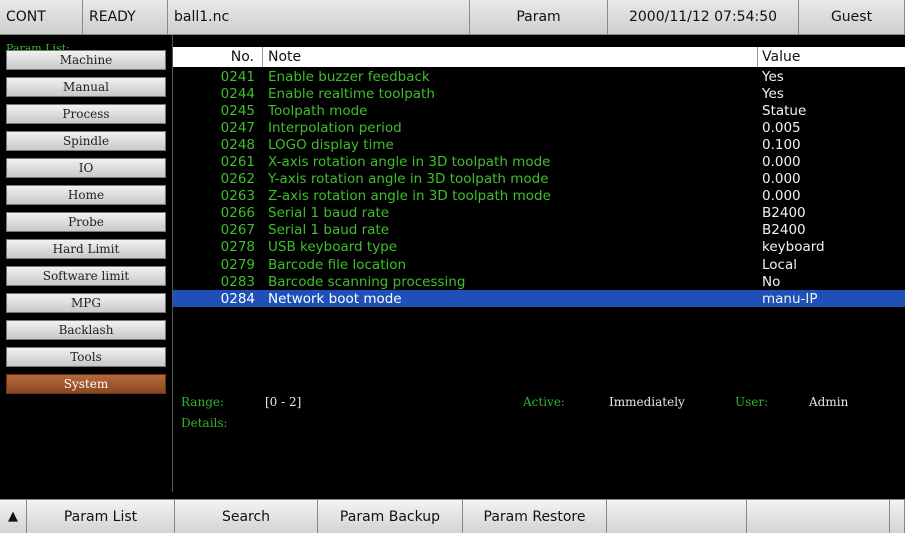  What do you see at coordinates (218, 57) in the screenshot?
I see `header-no: No.` at bounding box center [218, 57].